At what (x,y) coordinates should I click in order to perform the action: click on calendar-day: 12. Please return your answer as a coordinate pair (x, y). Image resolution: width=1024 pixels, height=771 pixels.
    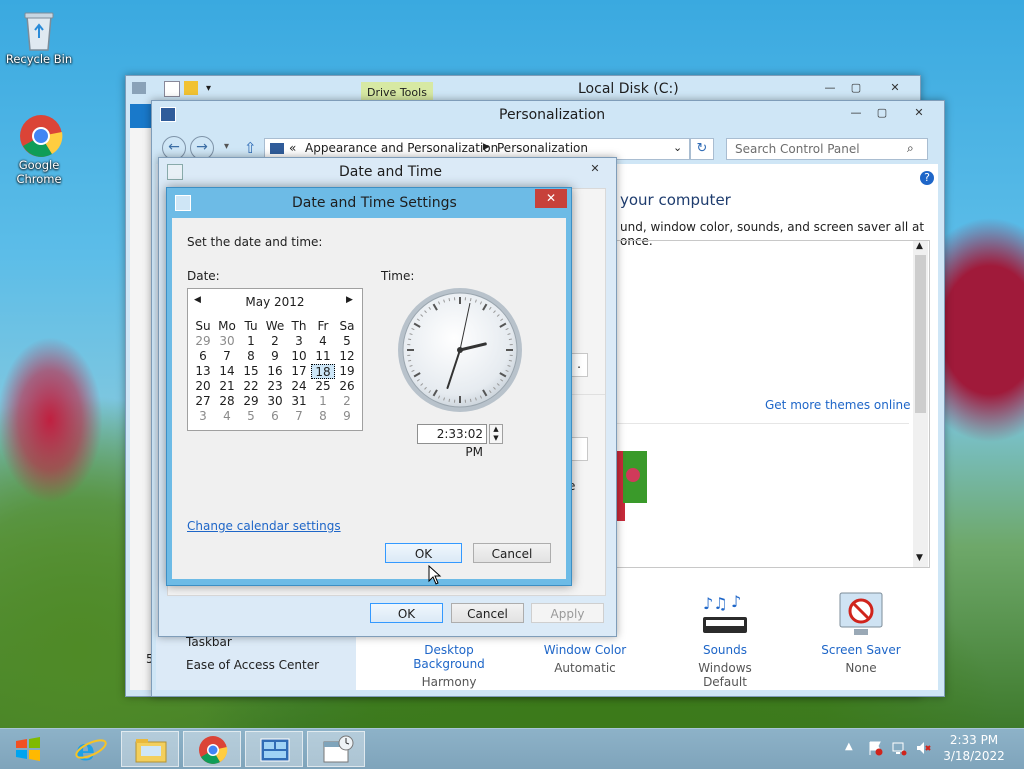
    Looking at the image, I should click on (347, 356).